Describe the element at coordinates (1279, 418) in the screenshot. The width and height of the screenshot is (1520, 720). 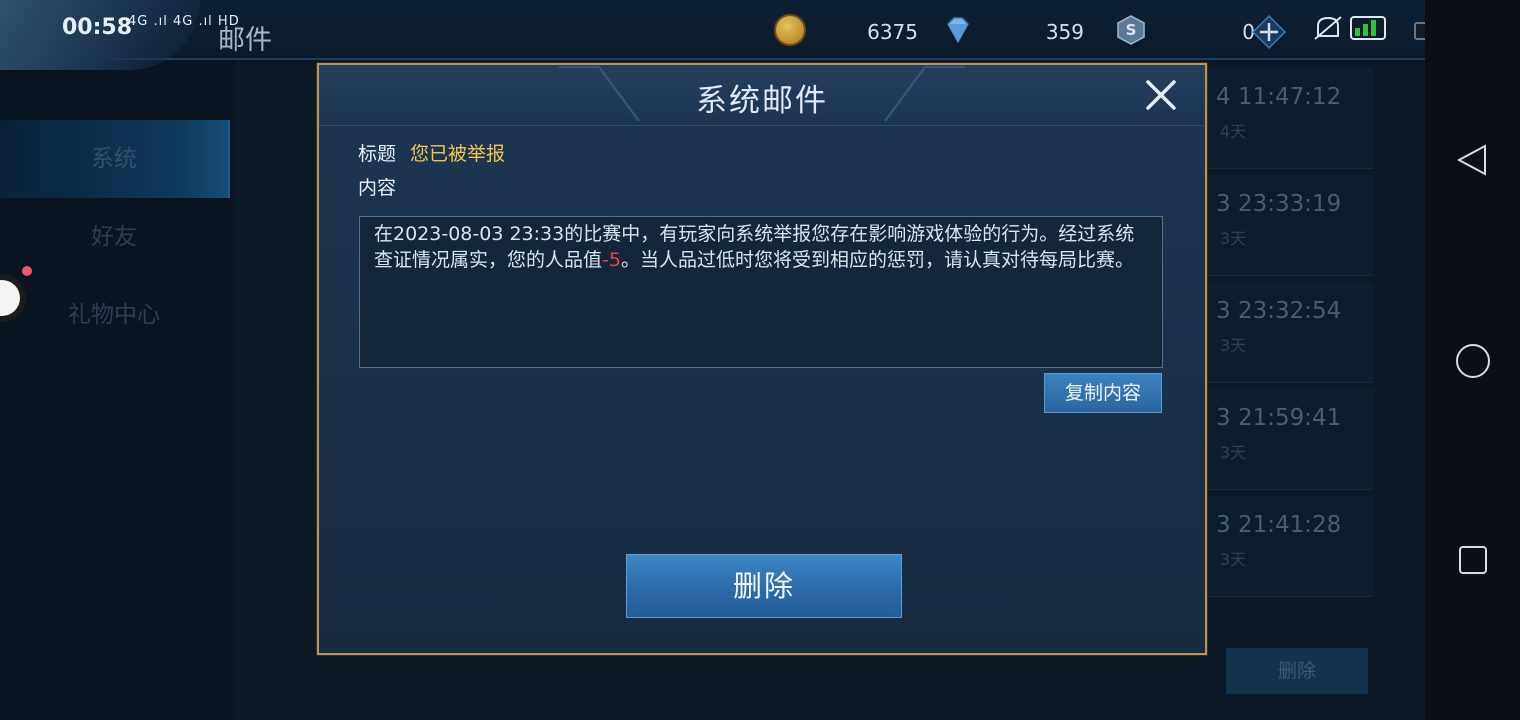
I see `mail-time: 3 21:59:41` at that location.